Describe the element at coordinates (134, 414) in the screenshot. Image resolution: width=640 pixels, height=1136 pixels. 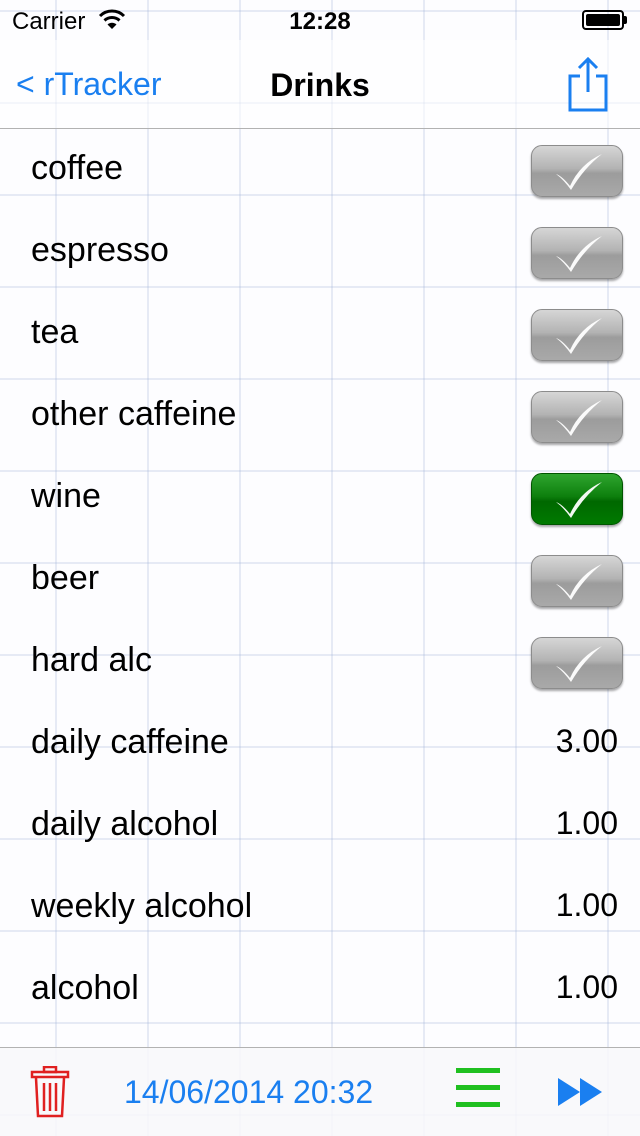
I see `item-label: other caffeine` at that location.